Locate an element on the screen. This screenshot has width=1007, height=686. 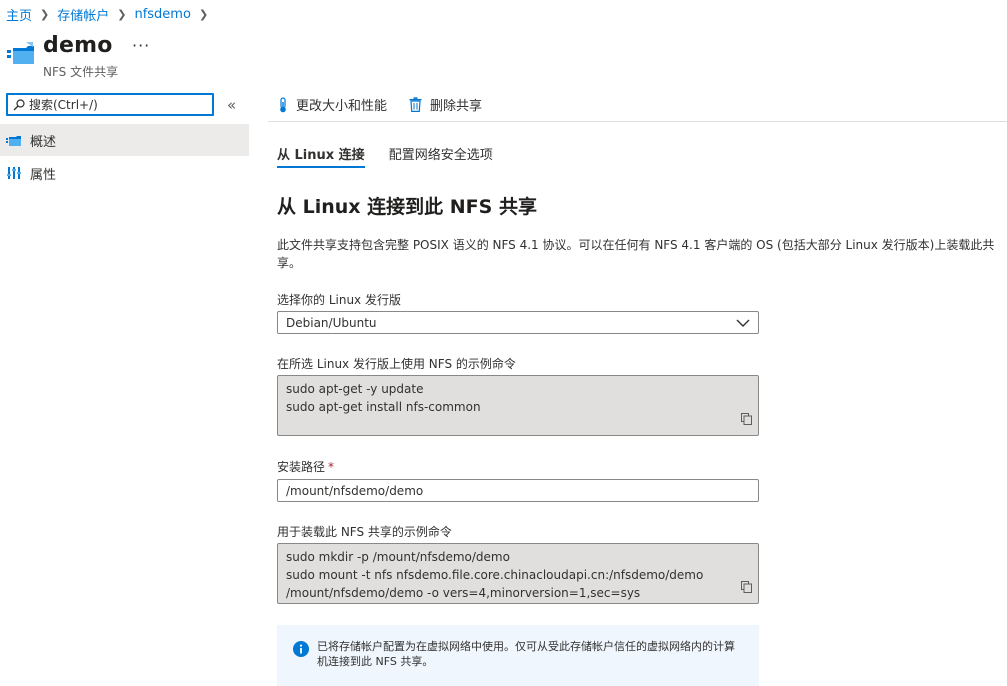
sidebar-item-overview: 概述 is located at coordinates (124, 140).